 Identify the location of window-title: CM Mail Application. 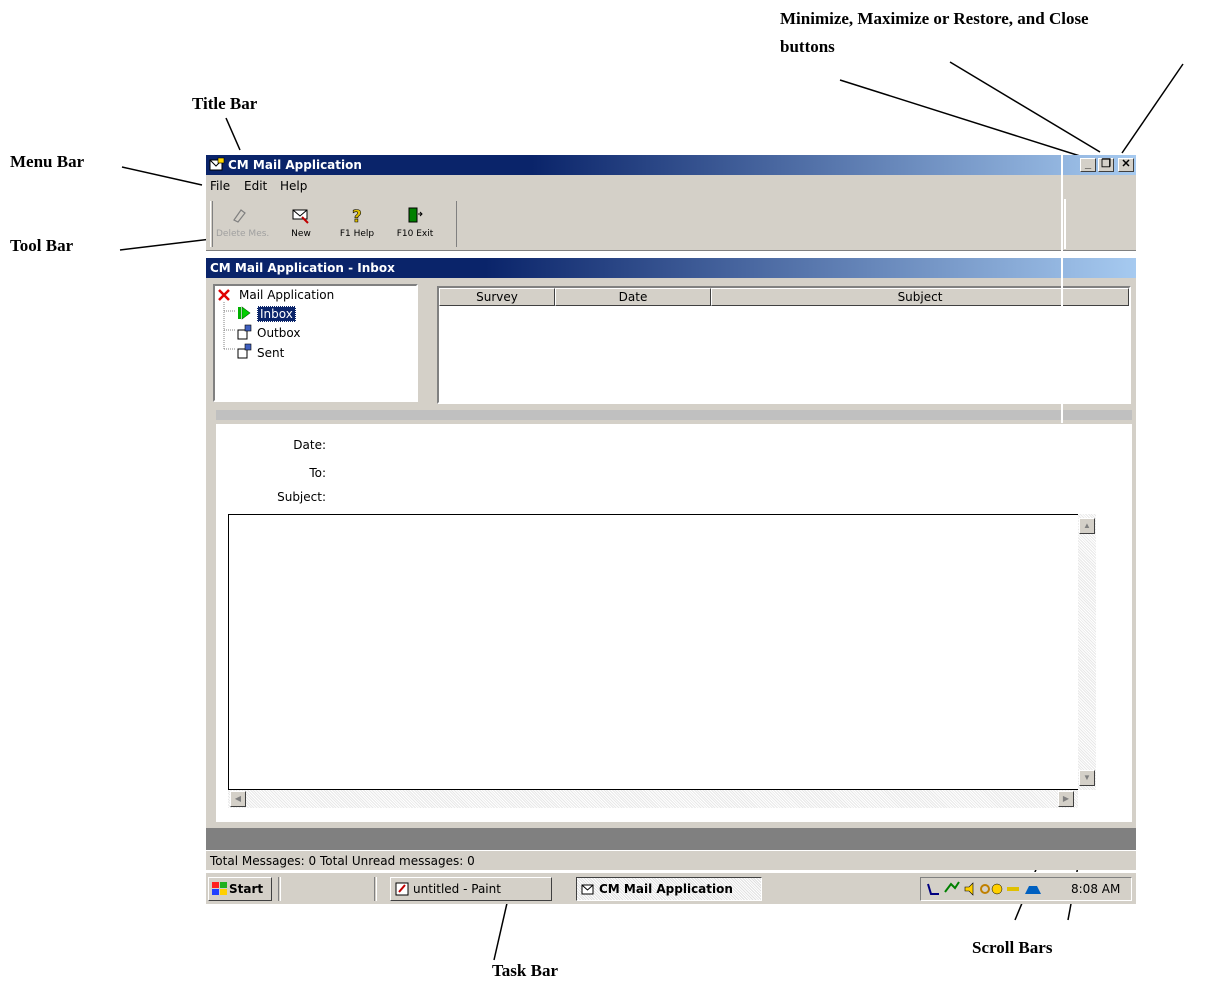
(295, 165).